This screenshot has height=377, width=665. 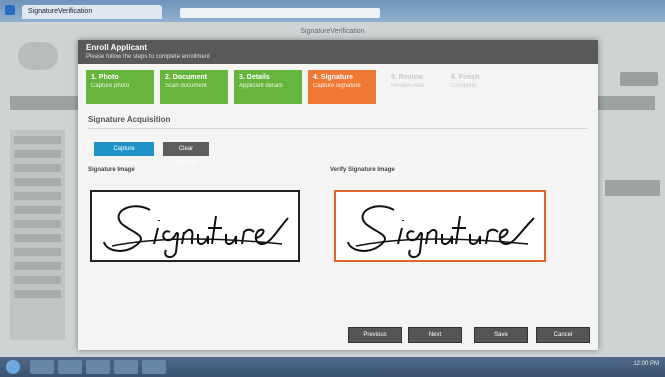 I want to click on step-signature: 4. Signature Capture signature, so click(x=342, y=87).